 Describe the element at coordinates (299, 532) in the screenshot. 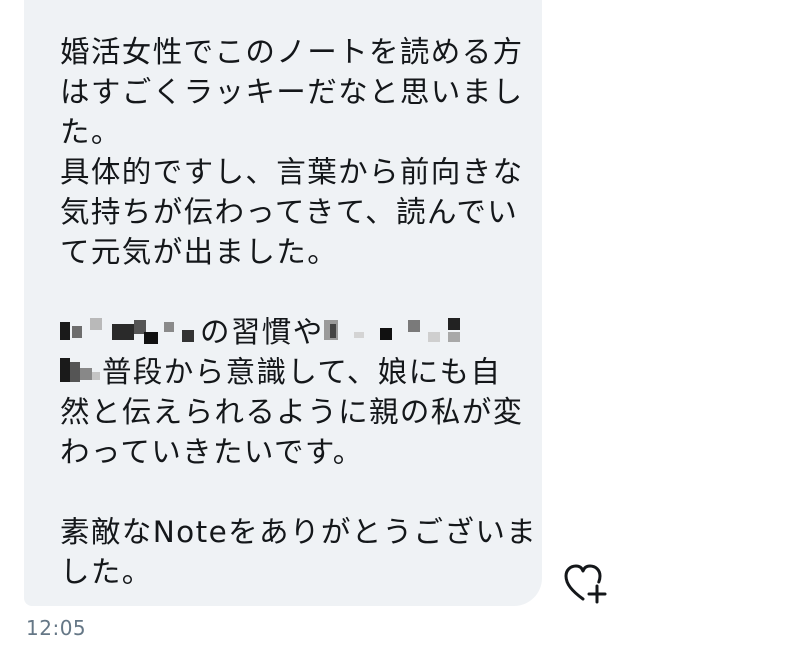

I see `message-line: 素敵なNoteをありがとうございま` at that location.